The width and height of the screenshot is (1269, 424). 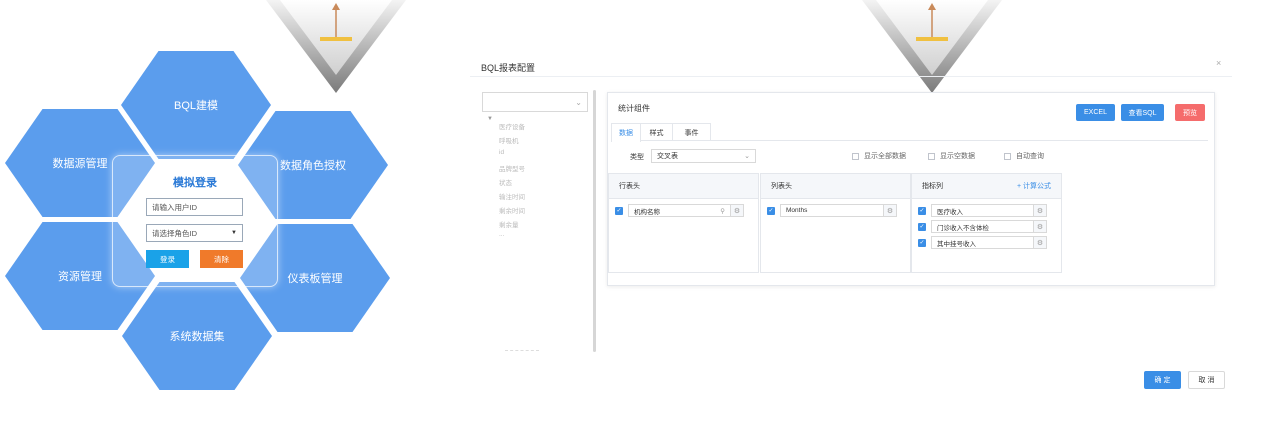 I want to click on tree-item: 输注时间, so click(x=512, y=196).